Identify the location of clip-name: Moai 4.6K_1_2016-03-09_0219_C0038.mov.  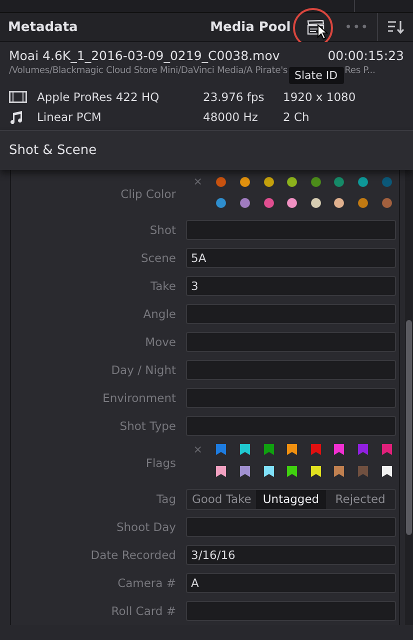
(144, 55).